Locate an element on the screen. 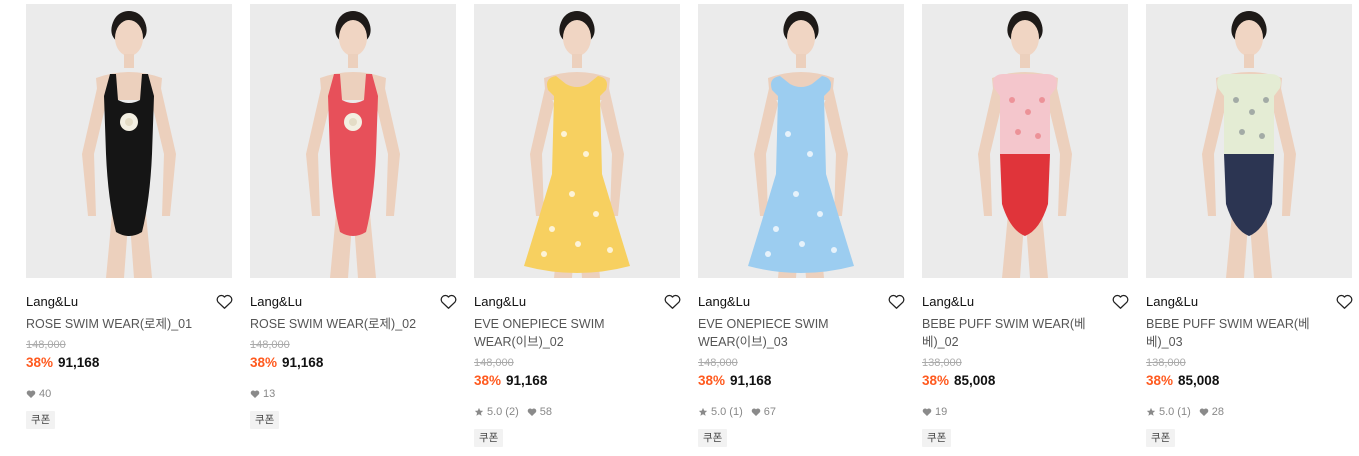 The image size is (1359, 456). product-name: ROSE SWIM WEAR(로제)_02 is located at coordinates (335, 324).